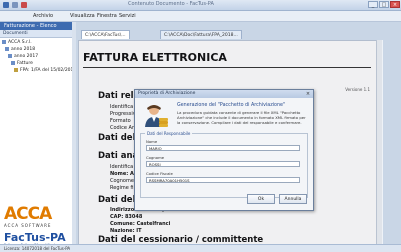 This screenshot has width=401, height=252. I want to click on title-bar: Contenuto Documento - FacTus-PA _ □ ×, so click(200, 5).